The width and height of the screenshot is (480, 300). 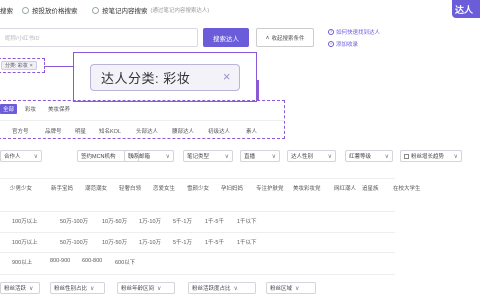 What do you see at coordinates (114, 221) in the screenshot?
I see `fans-range-option: 10万-50万` at bounding box center [114, 221].